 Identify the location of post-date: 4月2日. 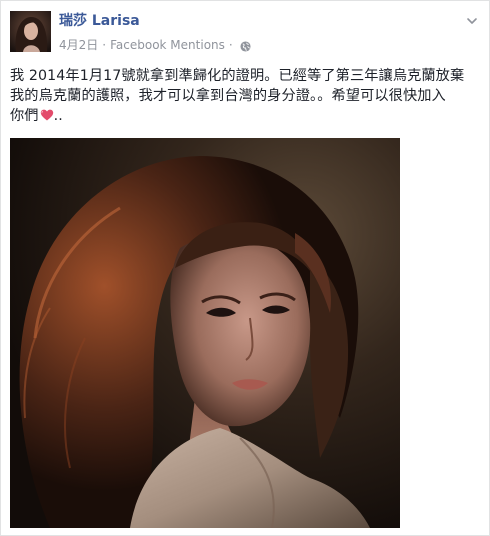
(78, 45).